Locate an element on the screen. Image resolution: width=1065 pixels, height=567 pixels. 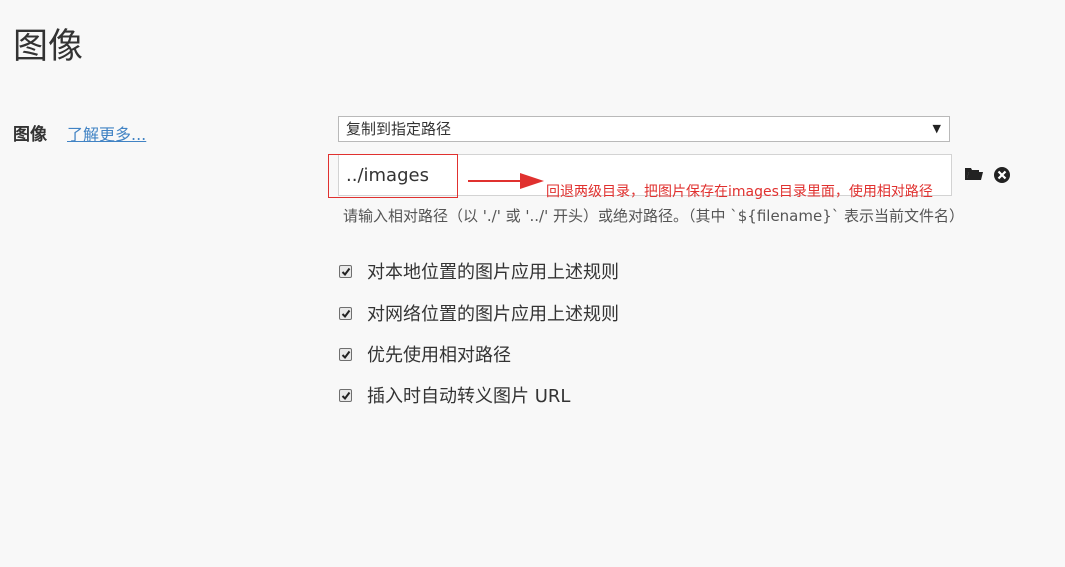
dropdown-arrow-icon: ▼ is located at coordinates (936, 128).